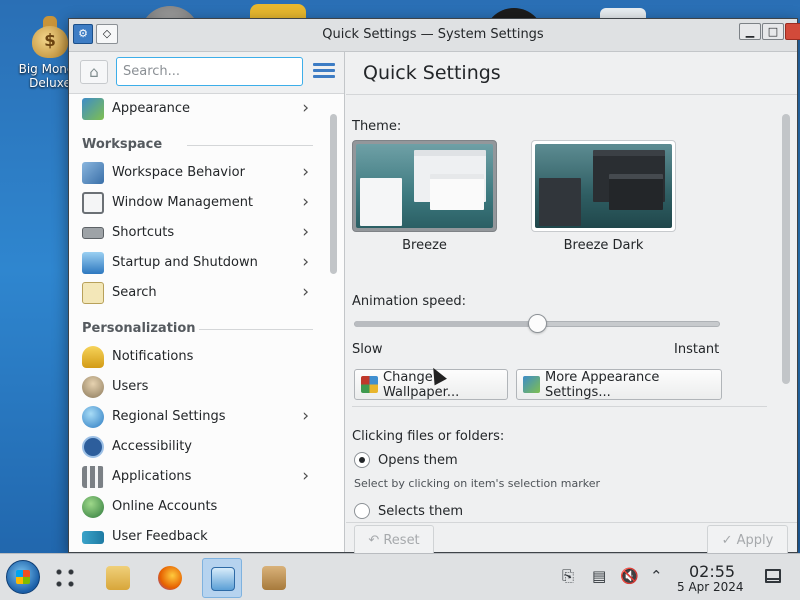 The width and height of the screenshot is (800, 600). What do you see at coordinates (196, 507) in the screenshot?
I see `sidebar-item-online-accounts: Online Accounts` at bounding box center [196, 507].